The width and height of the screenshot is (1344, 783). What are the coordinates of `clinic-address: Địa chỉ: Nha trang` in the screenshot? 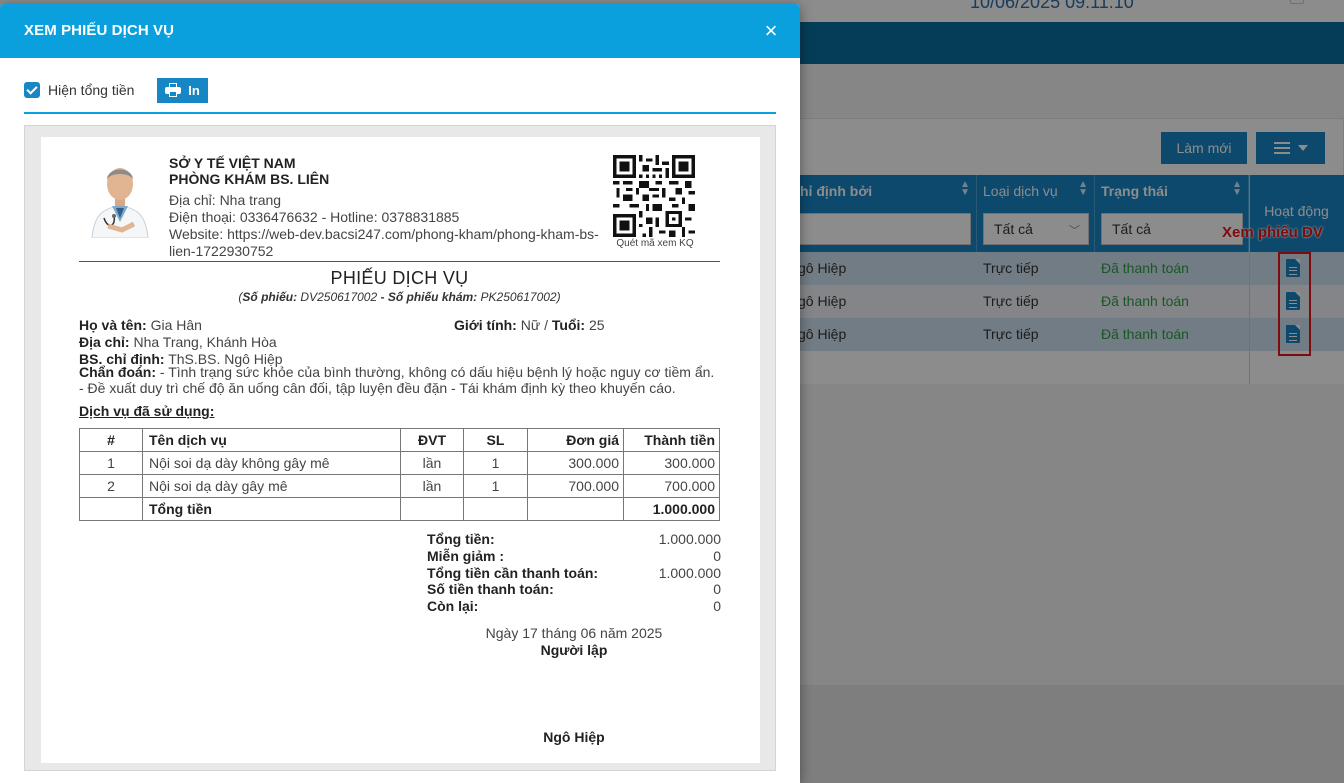 It's located at (225, 200).